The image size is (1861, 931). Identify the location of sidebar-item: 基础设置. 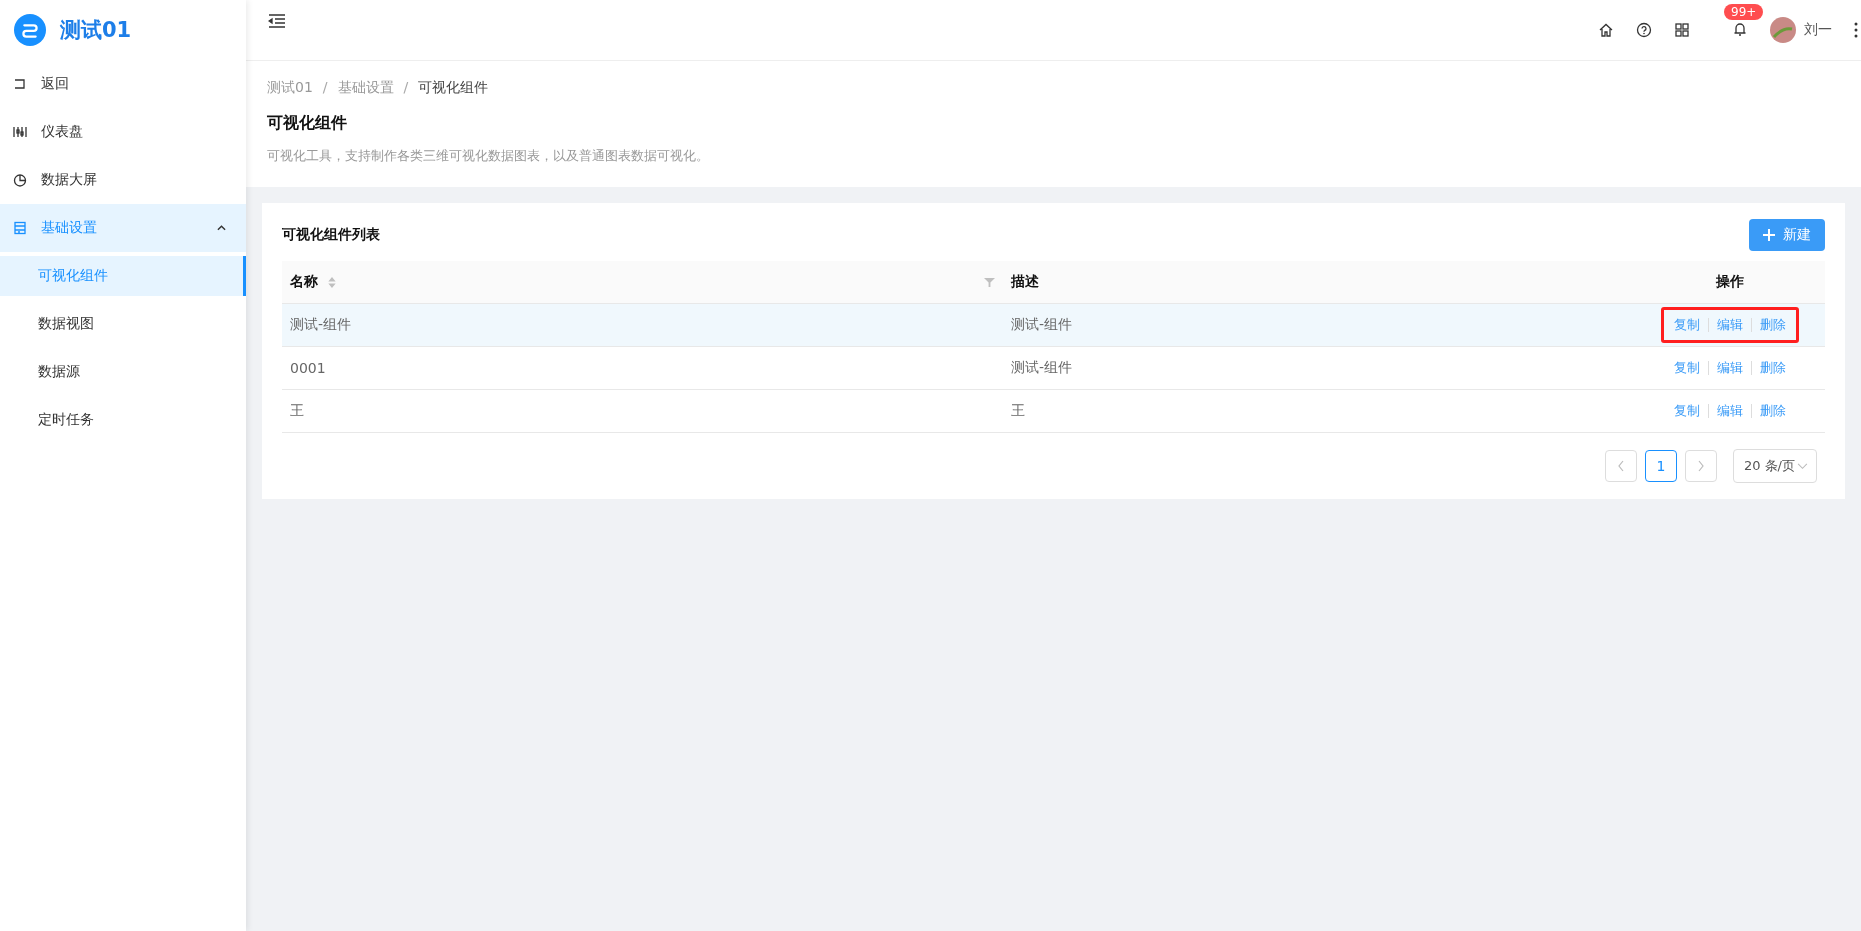
(123, 228).